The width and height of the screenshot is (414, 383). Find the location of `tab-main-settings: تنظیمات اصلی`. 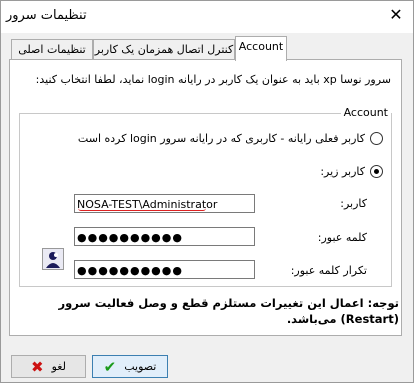

tab-main-settings: تنظیمات اصلی is located at coordinates (52, 49).